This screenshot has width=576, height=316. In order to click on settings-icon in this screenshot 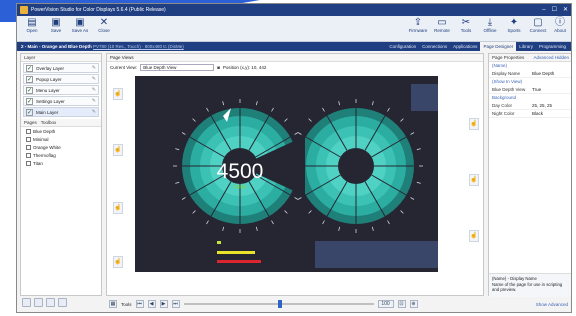, I will do `click(62, 302)`.